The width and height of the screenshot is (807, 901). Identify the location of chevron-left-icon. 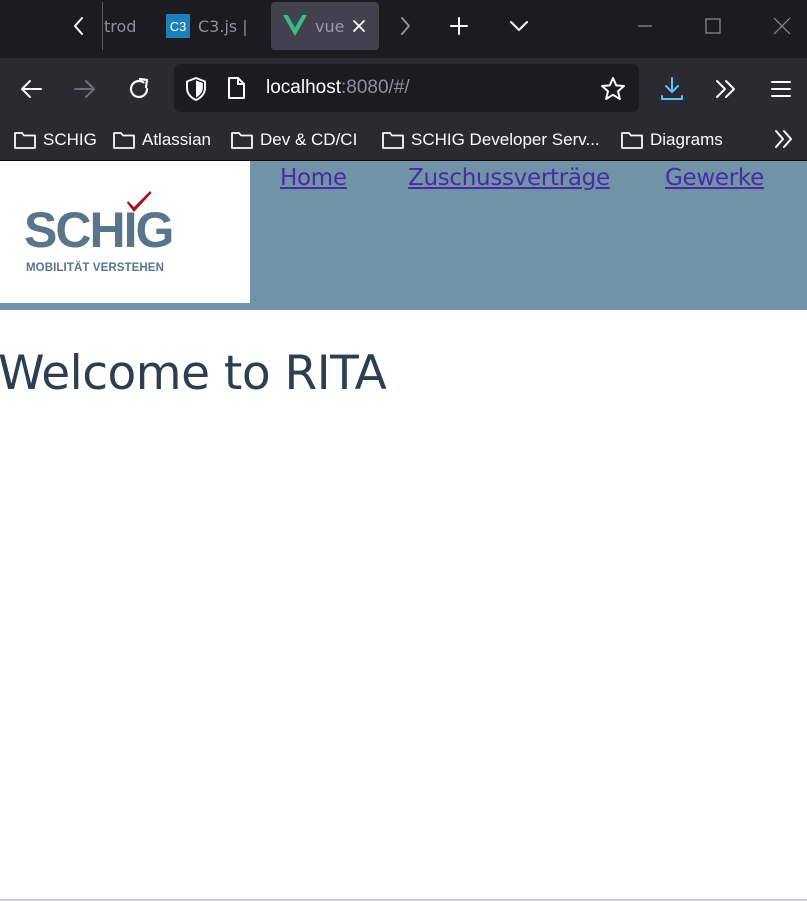
(78, 26).